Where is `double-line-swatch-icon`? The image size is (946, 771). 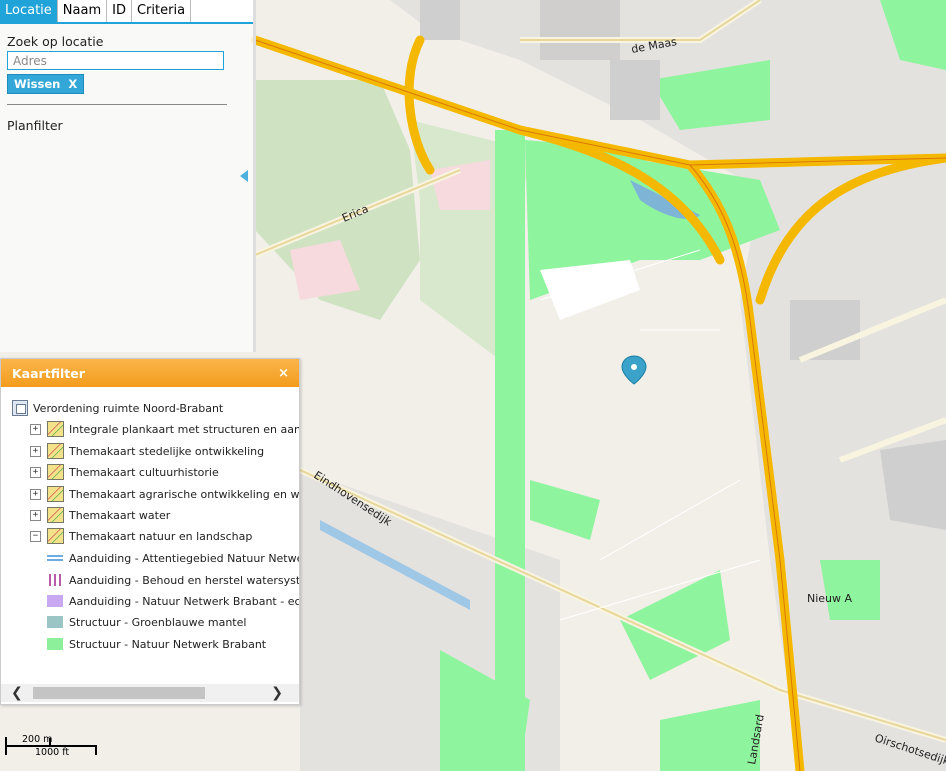 double-line-swatch-icon is located at coordinates (55, 558).